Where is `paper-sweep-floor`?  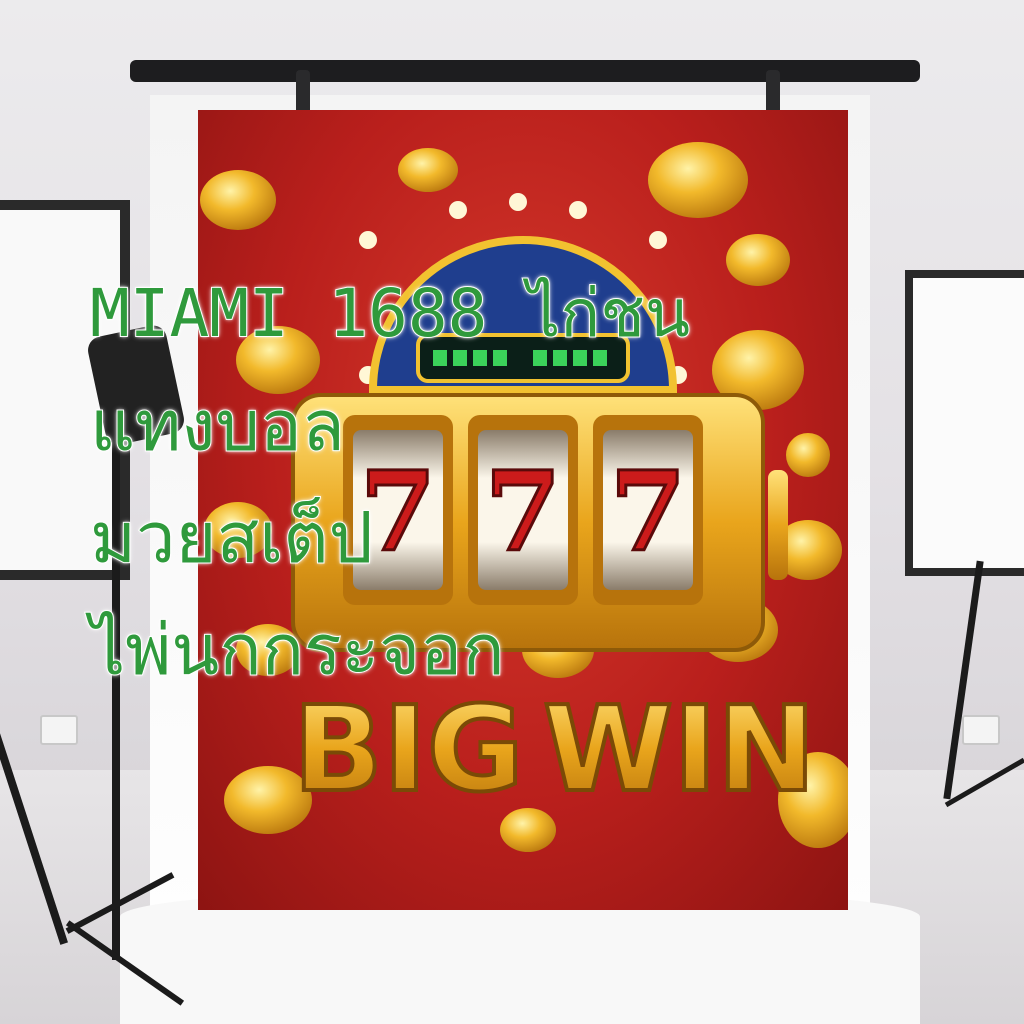 paper-sweep-floor is located at coordinates (520, 957).